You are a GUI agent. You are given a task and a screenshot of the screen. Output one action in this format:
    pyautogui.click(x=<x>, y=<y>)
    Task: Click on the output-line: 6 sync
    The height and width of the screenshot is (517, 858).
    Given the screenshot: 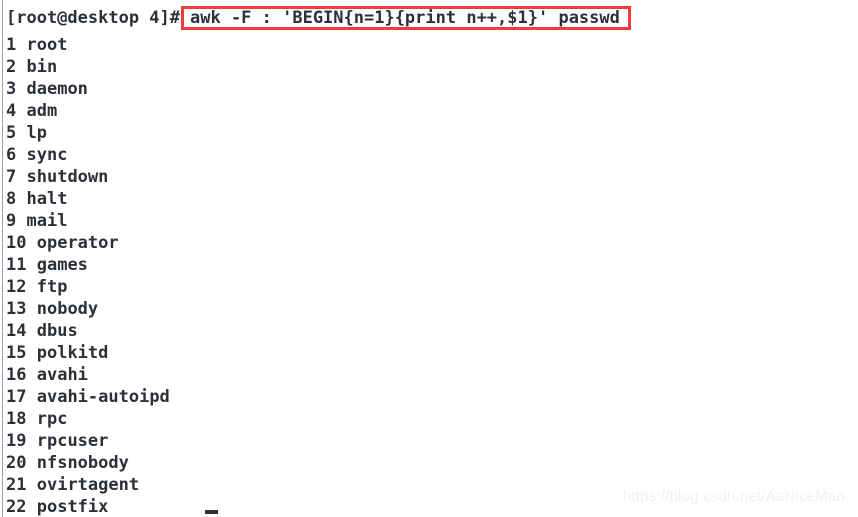 What is the action you would take?
    pyautogui.click(x=36, y=155)
    